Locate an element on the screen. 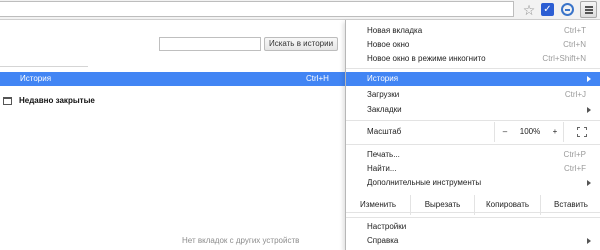  browser-toolbar: ☆ ✓ is located at coordinates (300, 10).